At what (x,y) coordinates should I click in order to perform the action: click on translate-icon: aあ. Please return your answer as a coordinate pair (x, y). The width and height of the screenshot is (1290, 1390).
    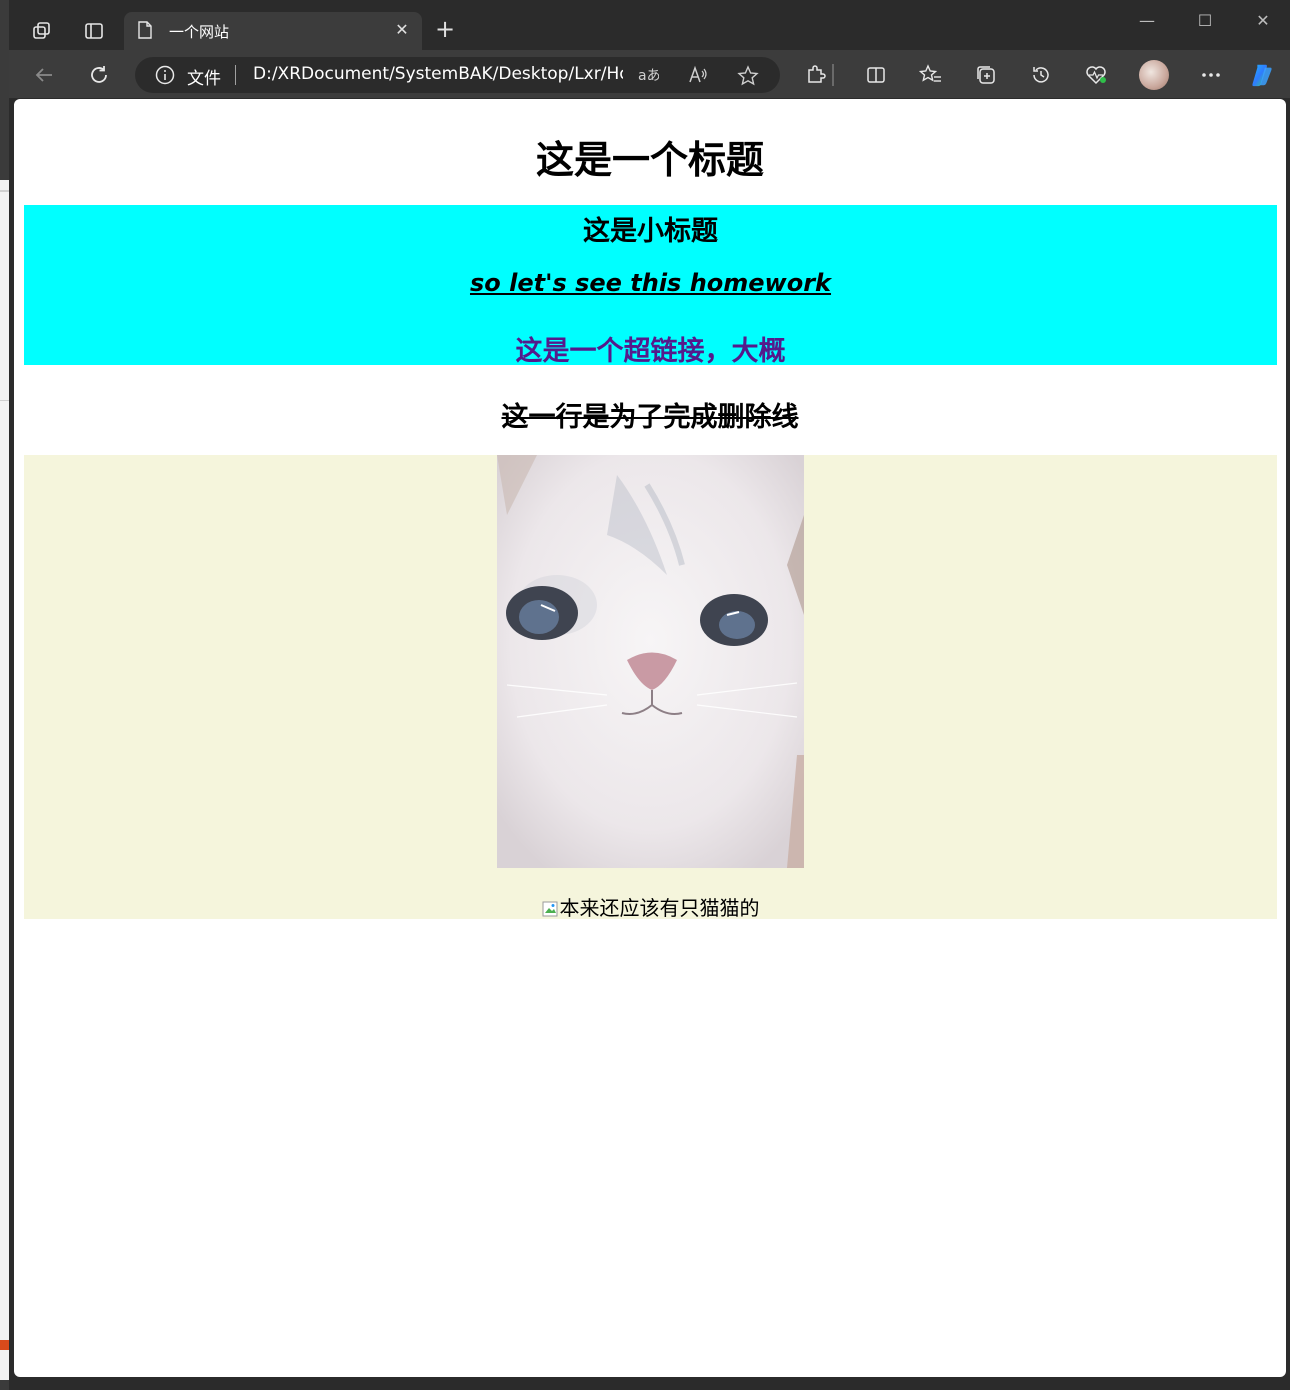
    Looking at the image, I should click on (649, 76).